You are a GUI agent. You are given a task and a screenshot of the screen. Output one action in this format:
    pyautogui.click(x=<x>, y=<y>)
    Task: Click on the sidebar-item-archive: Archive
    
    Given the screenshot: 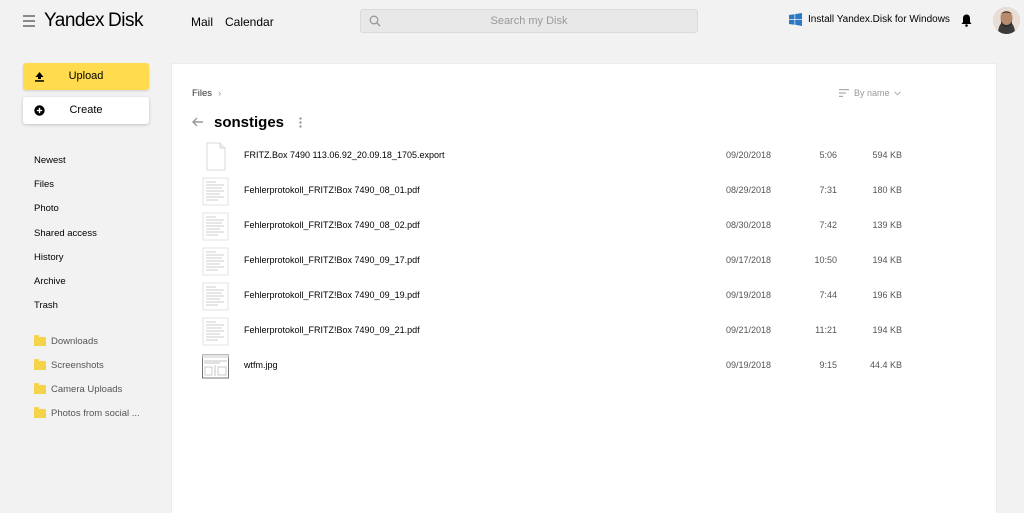 What is the action you would take?
    pyautogui.click(x=50, y=281)
    